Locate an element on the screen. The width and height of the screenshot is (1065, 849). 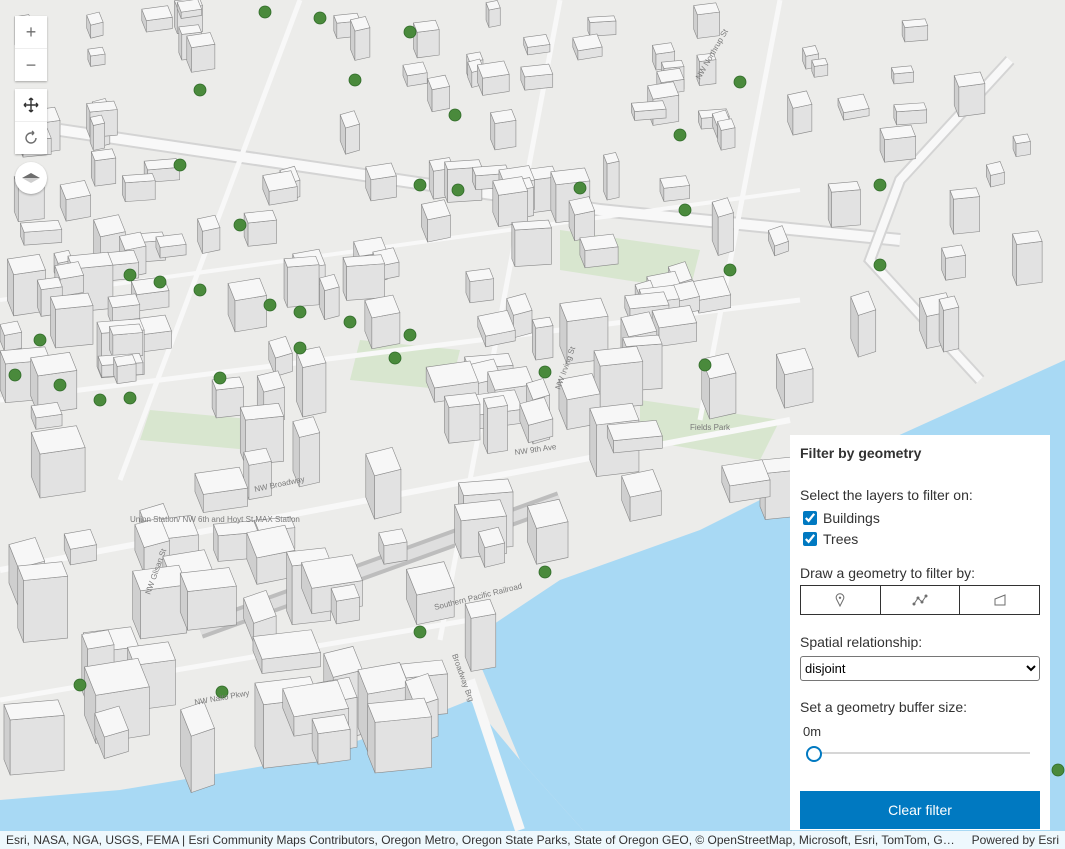
slider-track is located at coordinates (921, 753).